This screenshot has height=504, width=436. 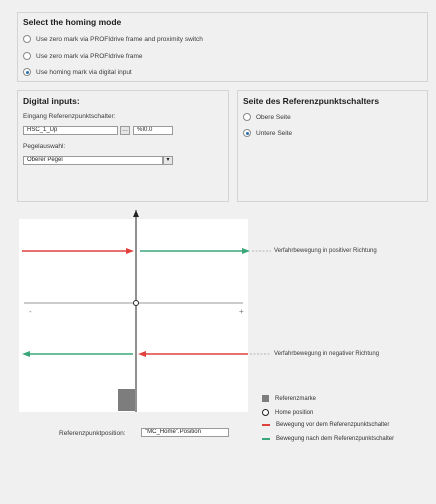 What do you see at coordinates (246, 251) in the screenshot?
I see `positive-move-after-arrow-icon` at bounding box center [246, 251].